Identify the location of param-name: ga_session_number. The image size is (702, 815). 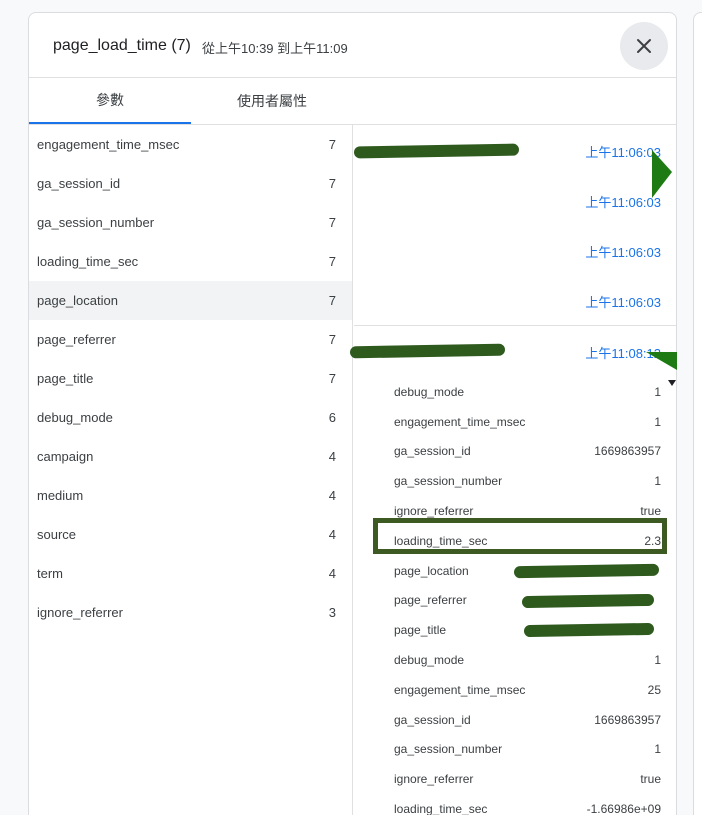
(96, 222).